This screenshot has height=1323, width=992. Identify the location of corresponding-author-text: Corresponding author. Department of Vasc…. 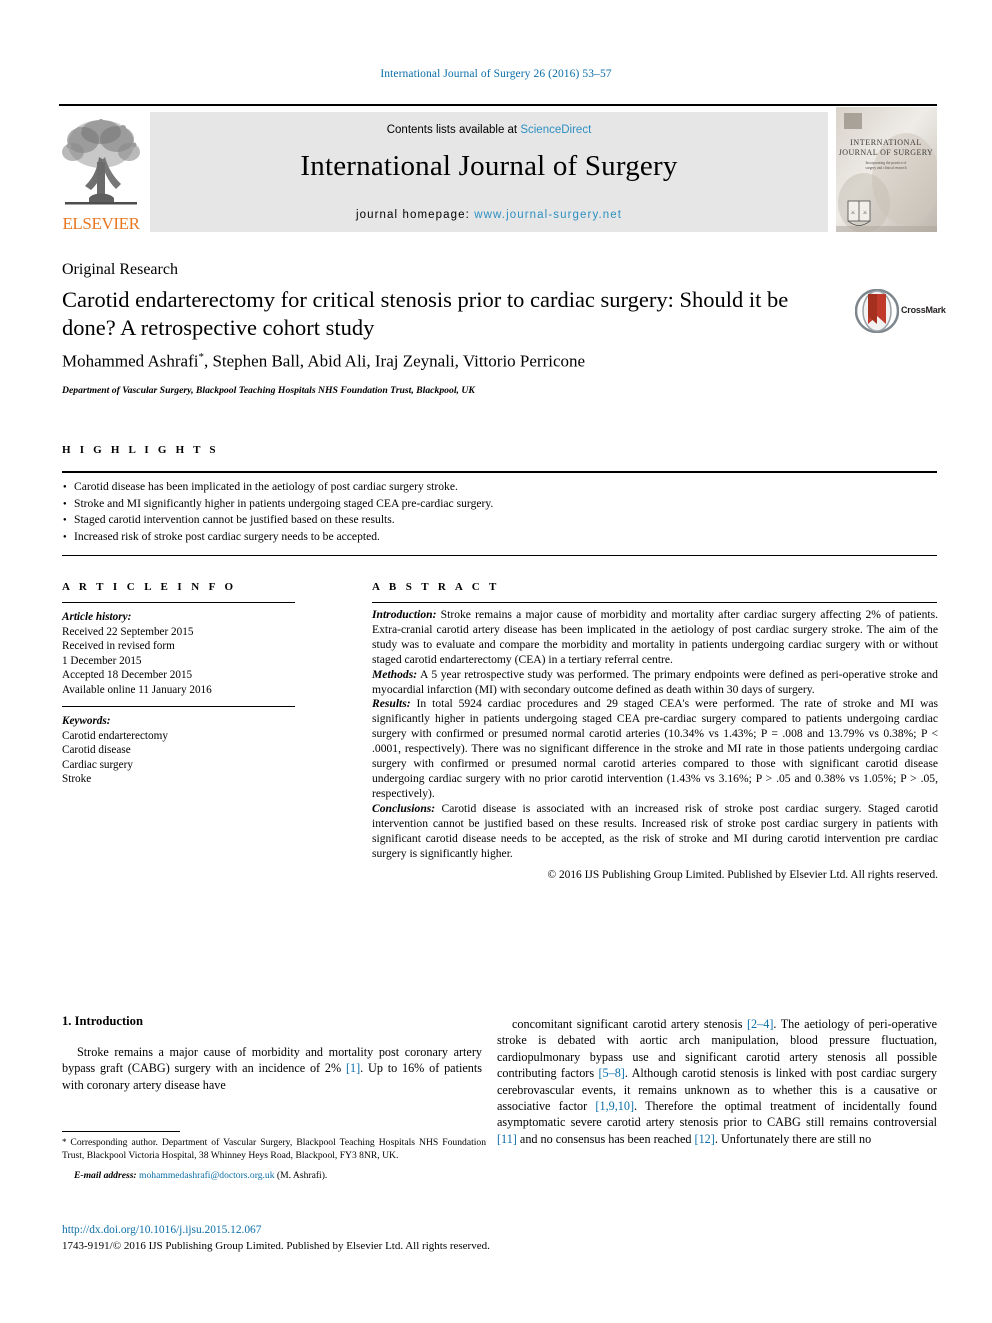
(274, 1149).